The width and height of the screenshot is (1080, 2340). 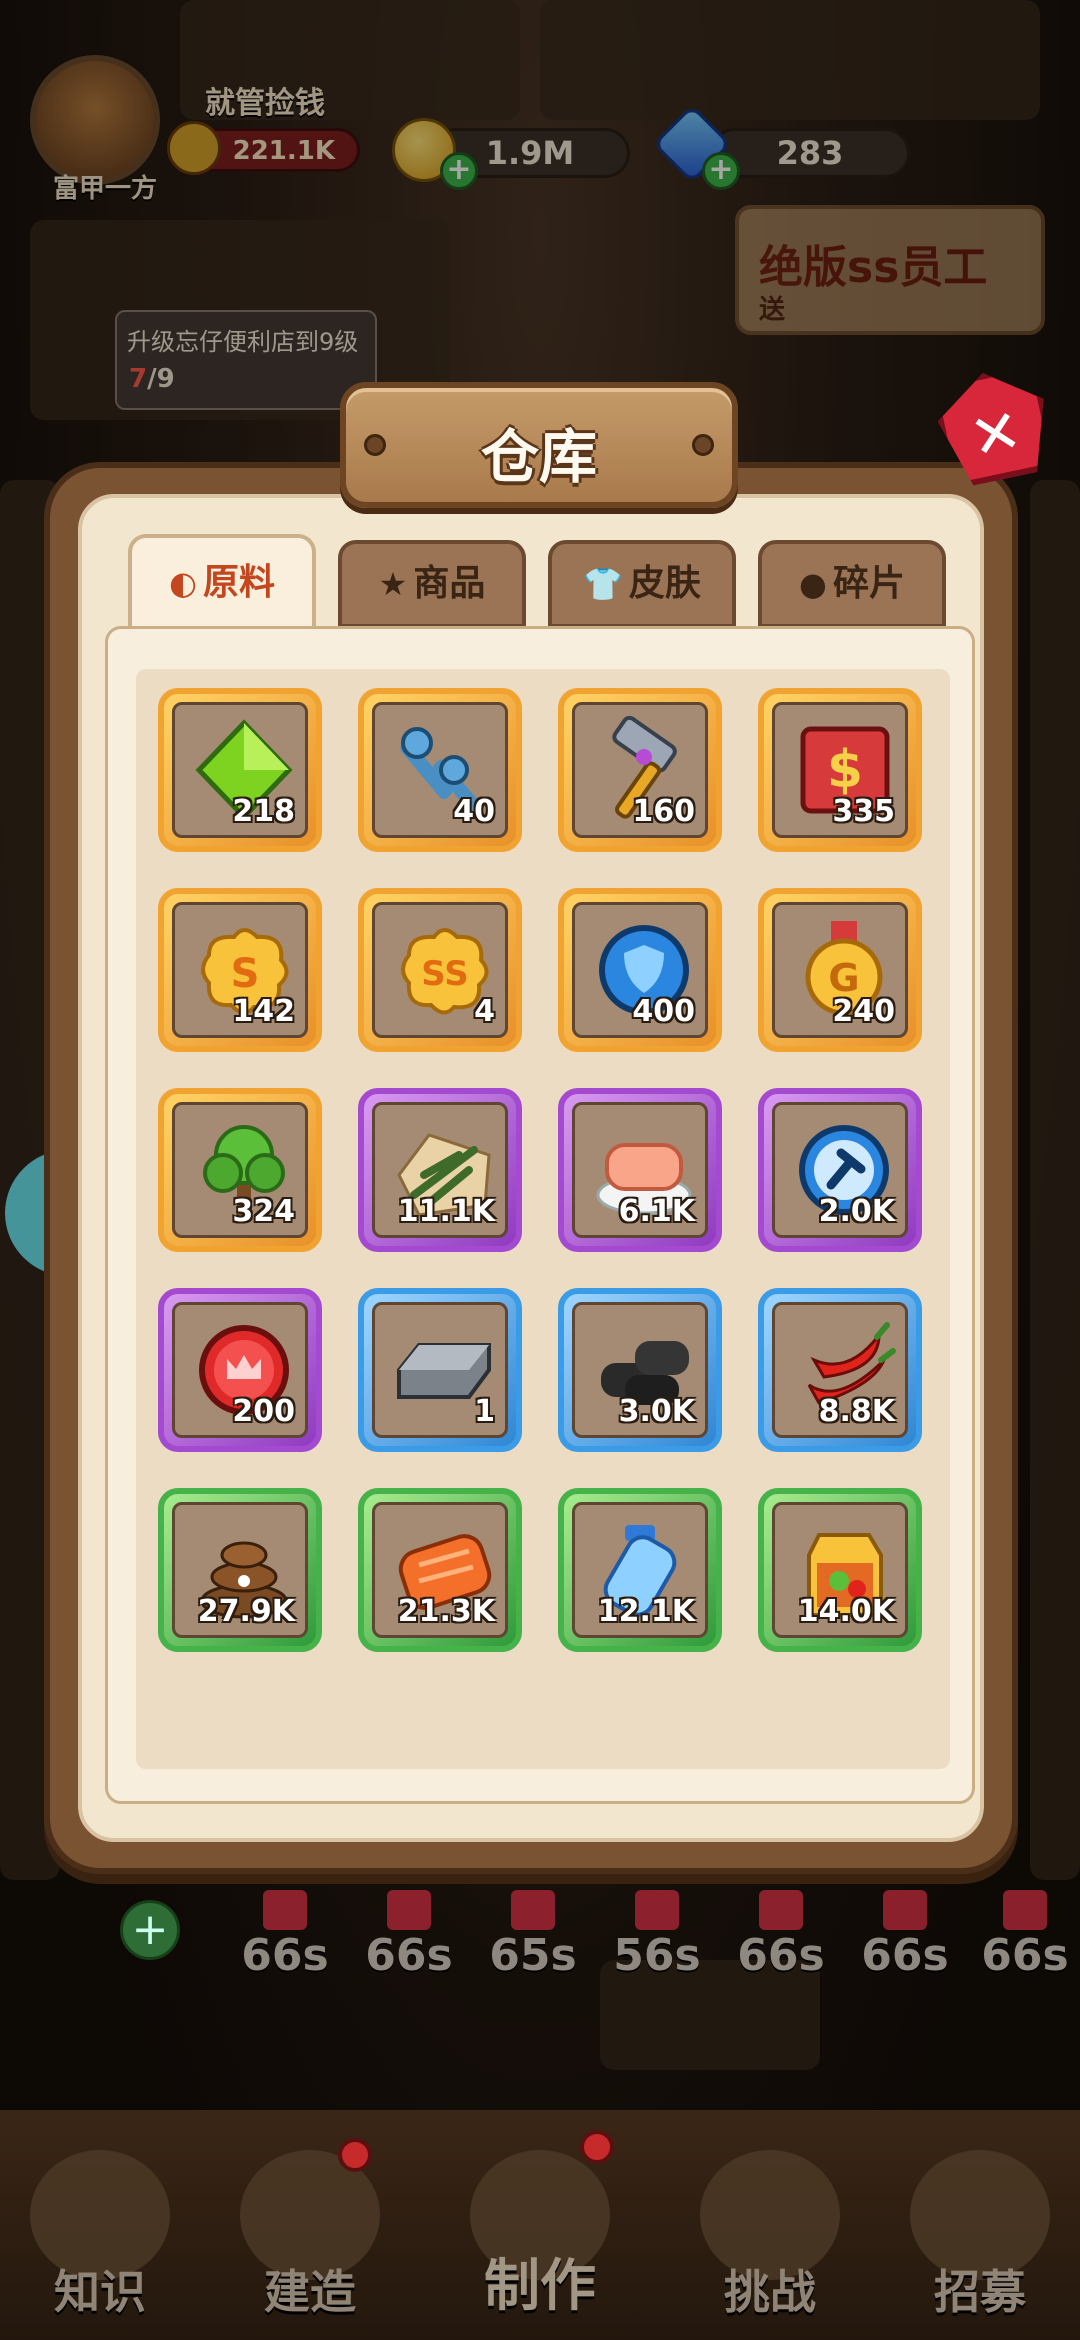 I want to click on nav-label: 制作, so click(x=540, y=2286).